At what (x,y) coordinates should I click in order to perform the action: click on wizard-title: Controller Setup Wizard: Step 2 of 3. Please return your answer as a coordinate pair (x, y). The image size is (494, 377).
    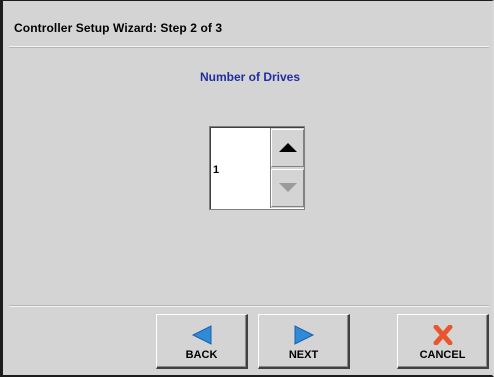
    Looking at the image, I should click on (118, 28).